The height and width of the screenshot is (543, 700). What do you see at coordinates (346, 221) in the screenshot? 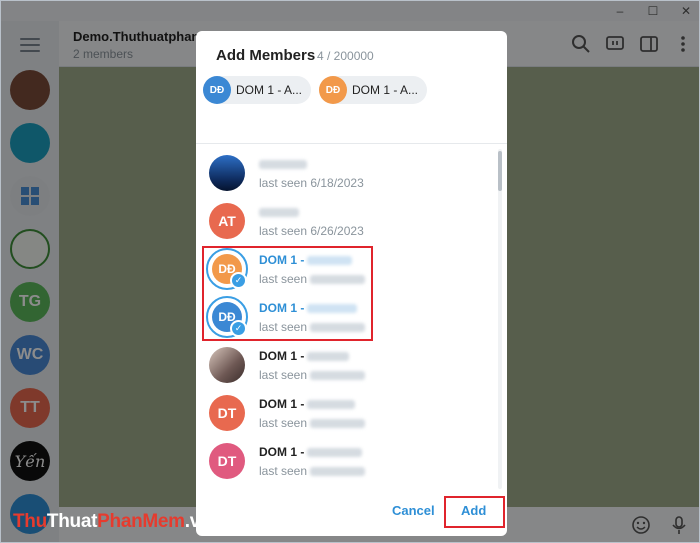
I see `list-item: AT last seen 6/26/2023` at bounding box center [346, 221].